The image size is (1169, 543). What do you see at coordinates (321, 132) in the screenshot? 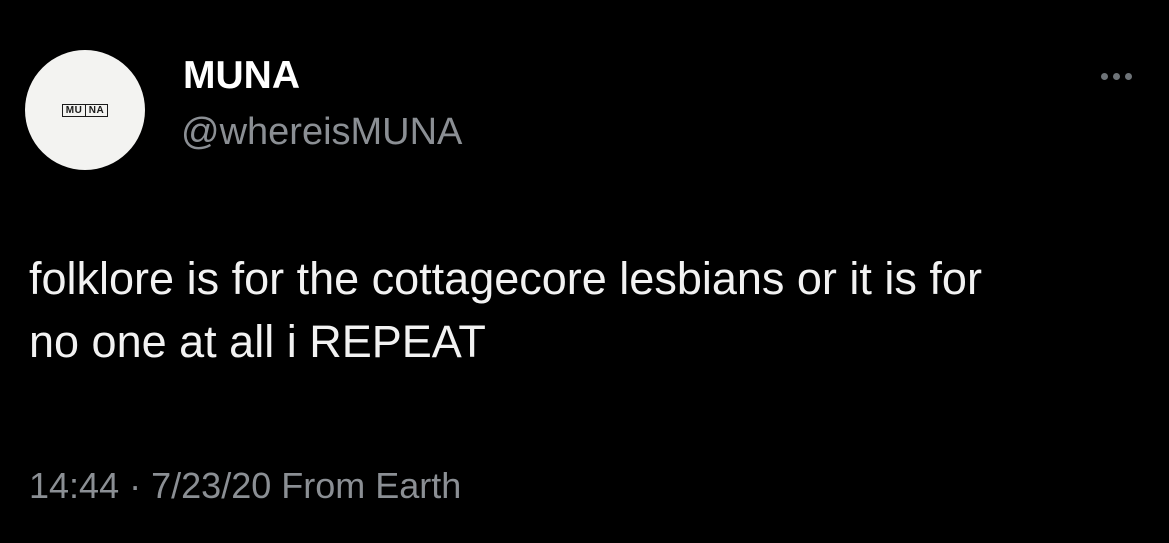
I see `user-handle: @whereisMUNA` at bounding box center [321, 132].